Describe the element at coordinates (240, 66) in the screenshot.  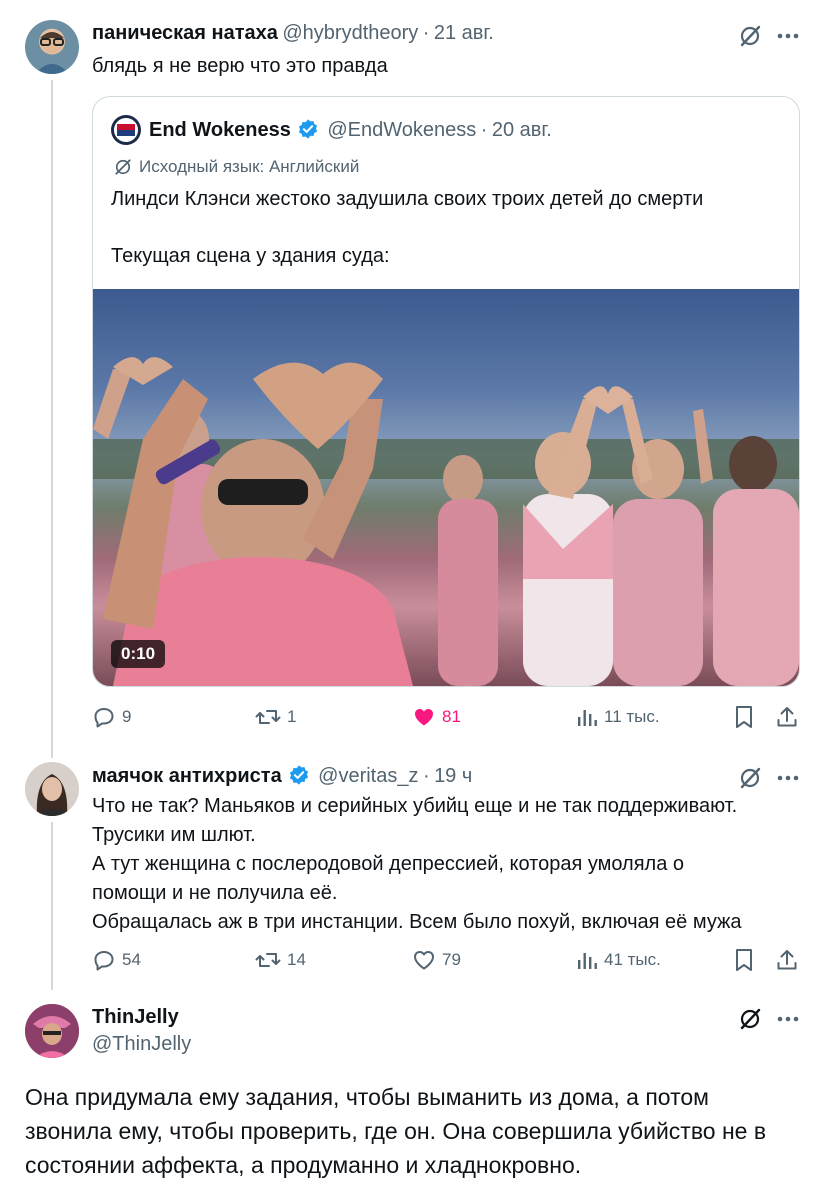
I see `post-text: блядь я не верю что это правда` at that location.